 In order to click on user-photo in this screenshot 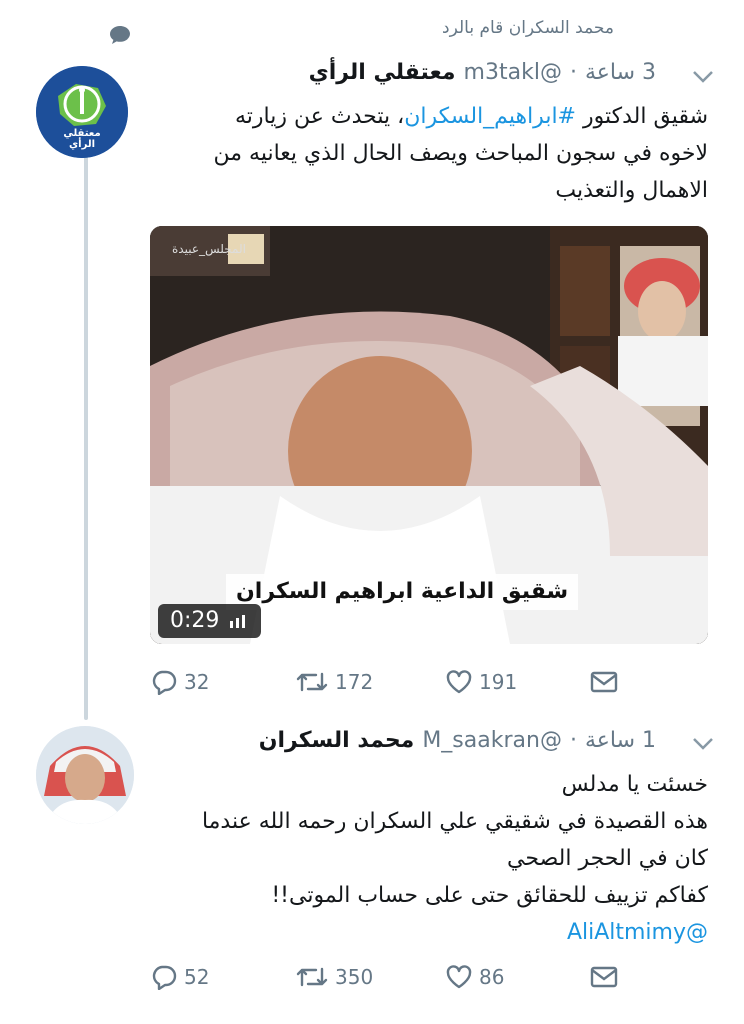, I will do `click(85, 775)`.